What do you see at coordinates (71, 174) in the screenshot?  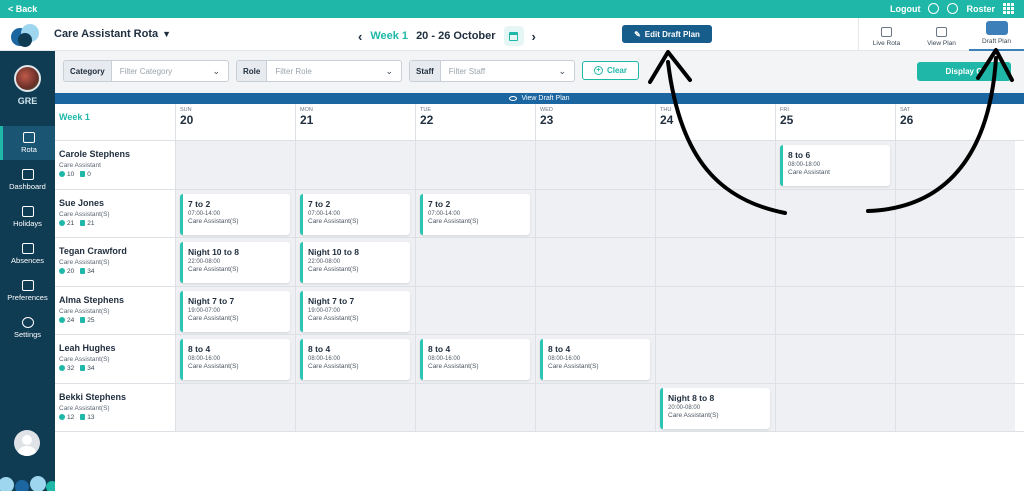 I see `stat-hours: 10` at bounding box center [71, 174].